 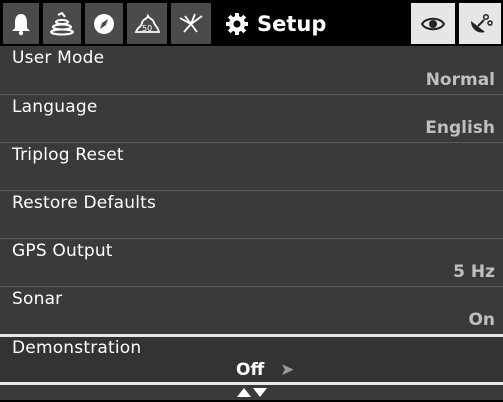 I want to click on tab-accessories, so click(x=480, y=23).